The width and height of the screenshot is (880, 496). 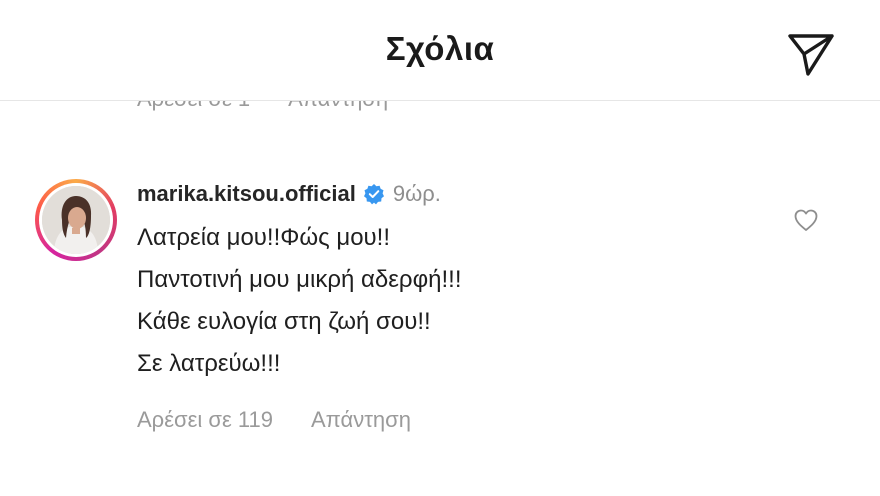 I want to click on avatar, so click(x=76, y=220).